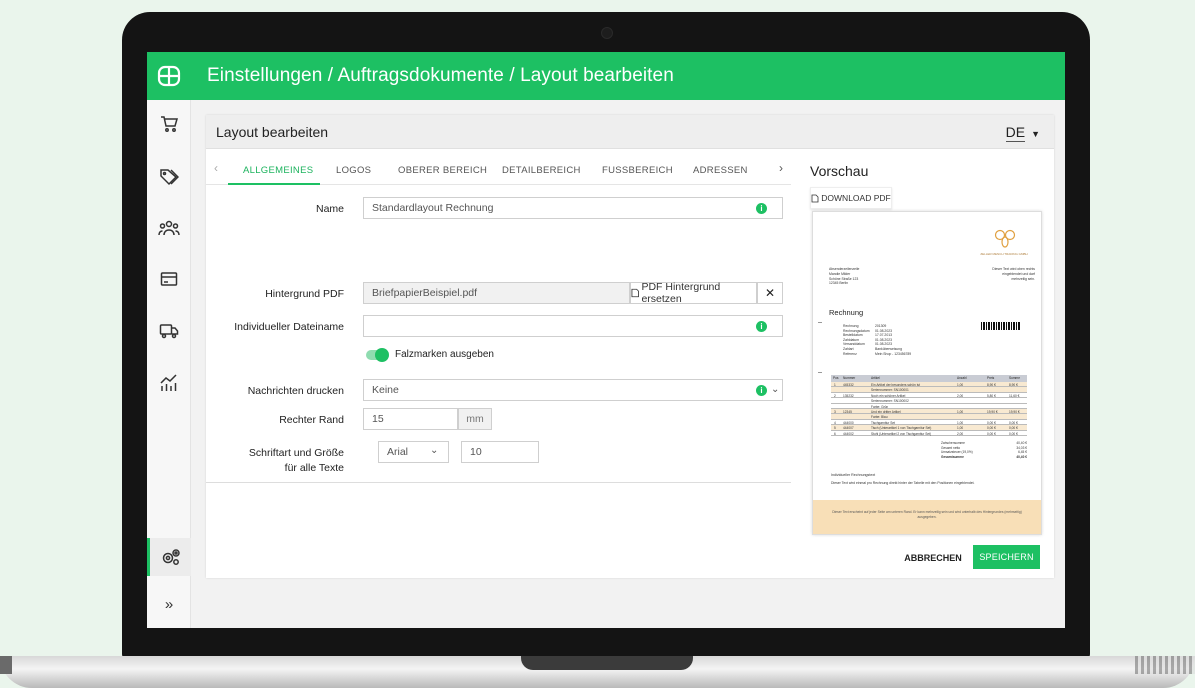 The width and height of the screenshot is (1195, 688). I want to click on table-cell: Und ein dritter Artikel, so click(886, 411).